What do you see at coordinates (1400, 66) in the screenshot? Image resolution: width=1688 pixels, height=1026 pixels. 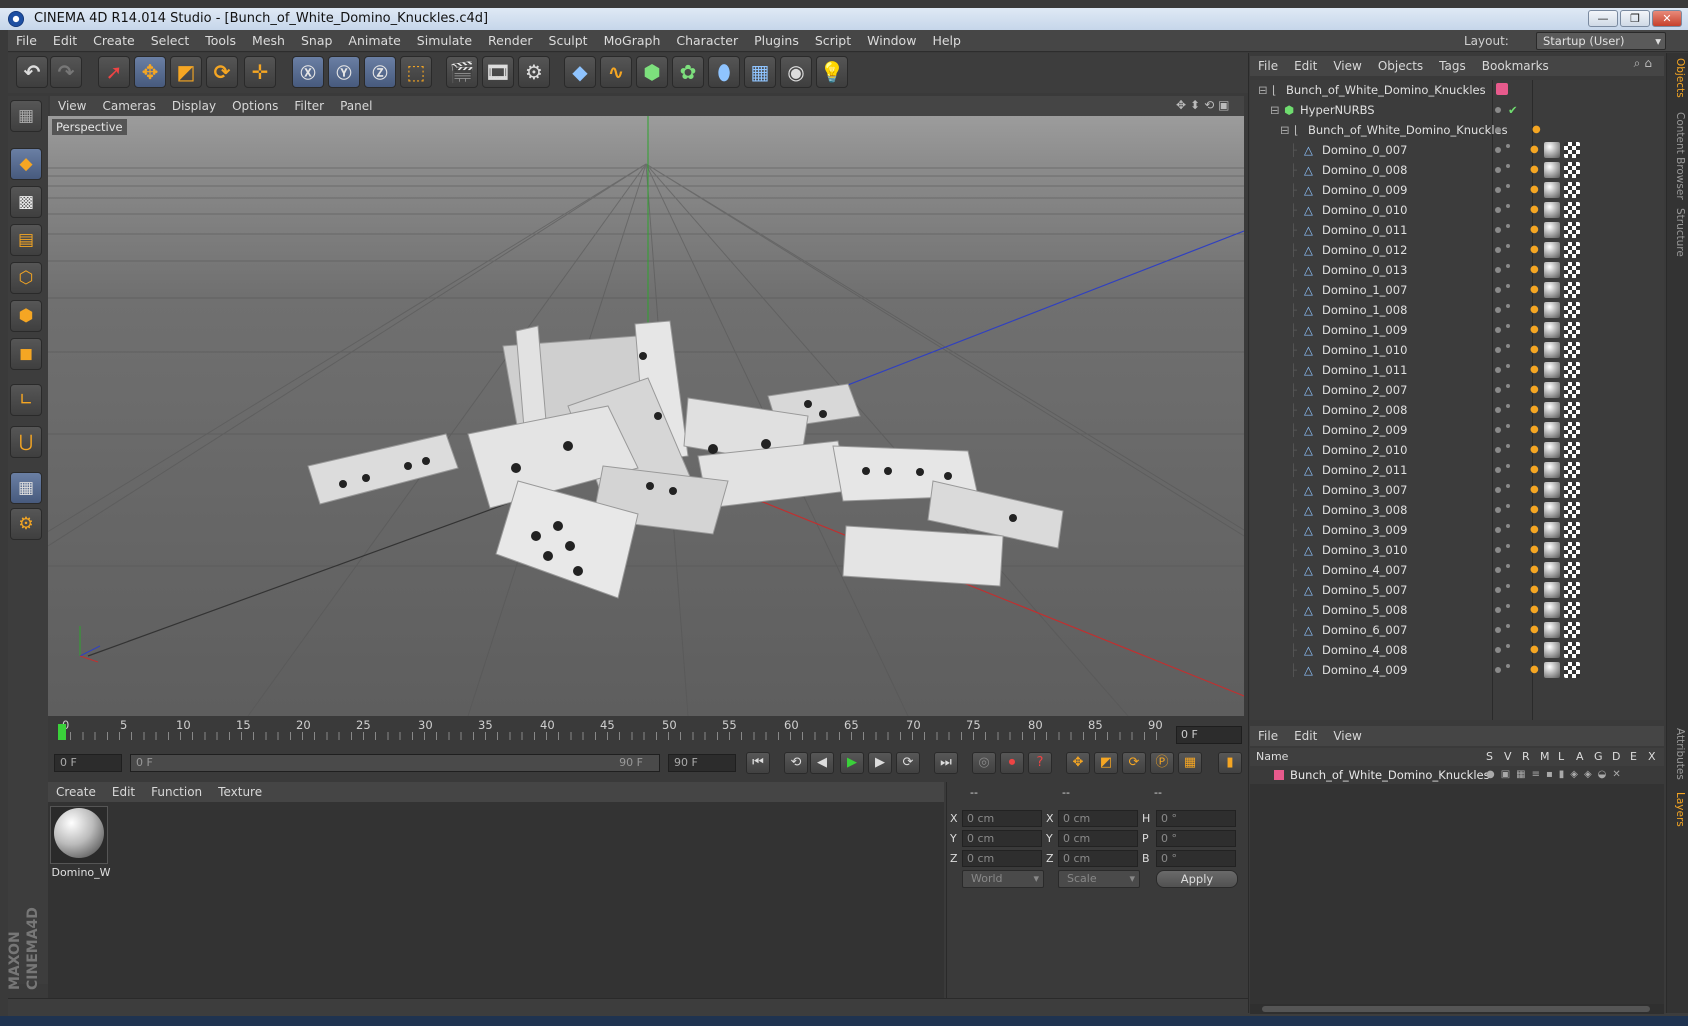 I see `objects-menu-objects: Objects` at bounding box center [1400, 66].